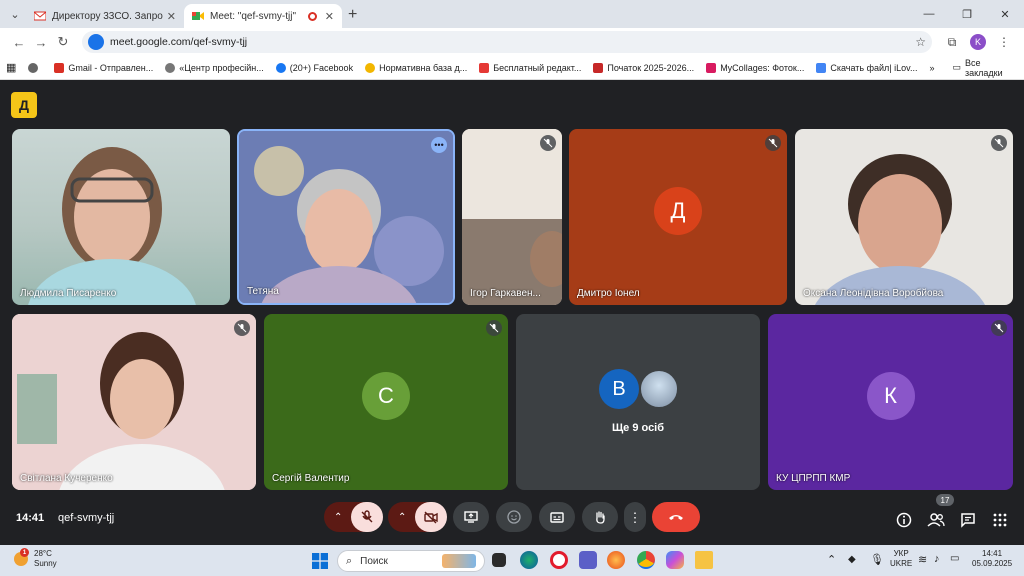  I want to click on participant-name: Світлана Кучеренко, so click(66, 478).